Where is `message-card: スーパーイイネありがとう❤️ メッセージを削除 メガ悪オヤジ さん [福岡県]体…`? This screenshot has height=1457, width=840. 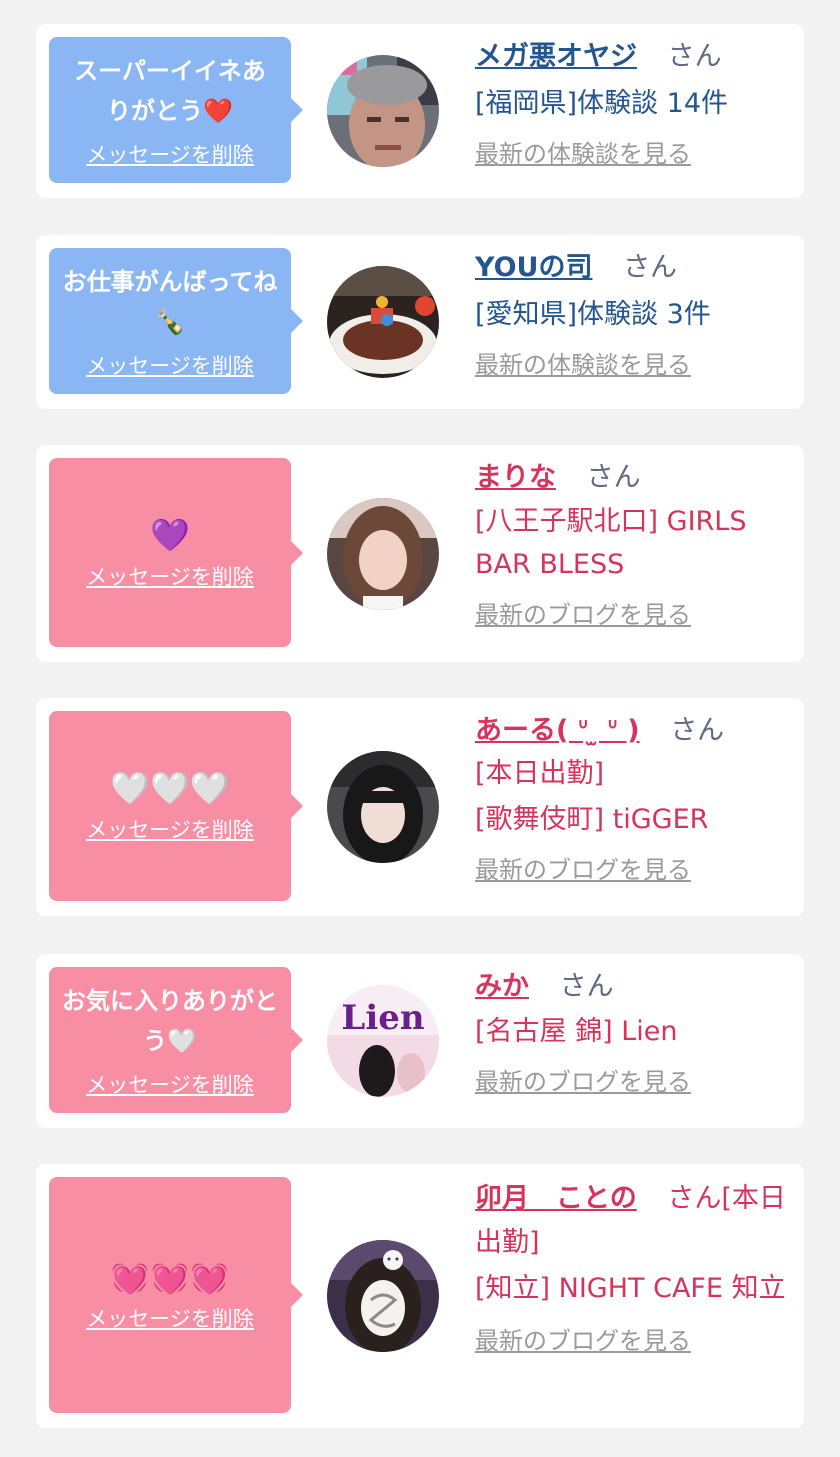 message-card: スーパーイイネありがとう❤️ メッセージを削除 メガ悪オヤジ さん [福岡県]体… is located at coordinates (420, 111).